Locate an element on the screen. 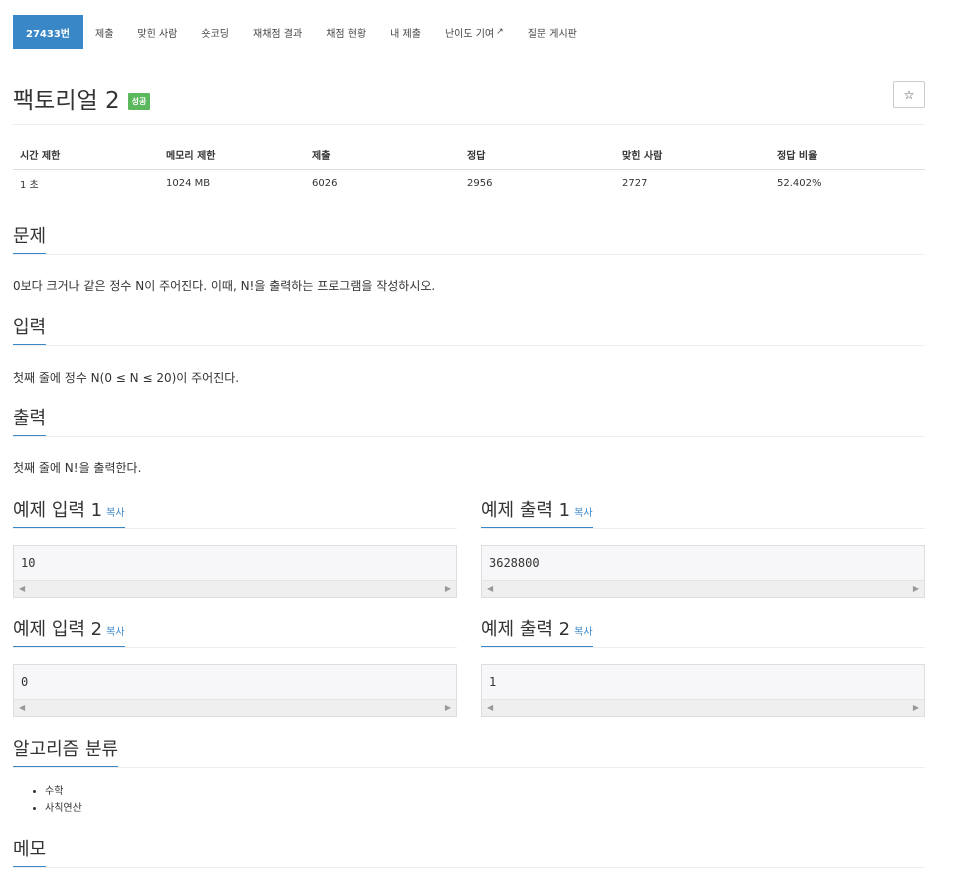 The height and width of the screenshot is (881, 976). sample-output-1-value: 3628800 is located at coordinates (514, 563).